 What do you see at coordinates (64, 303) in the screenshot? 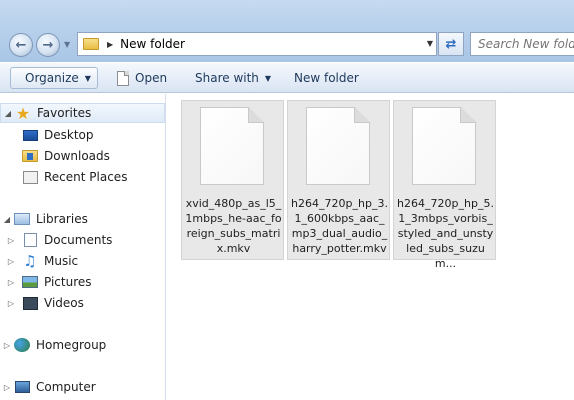
I see `nav-item-label: Videos` at bounding box center [64, 303].